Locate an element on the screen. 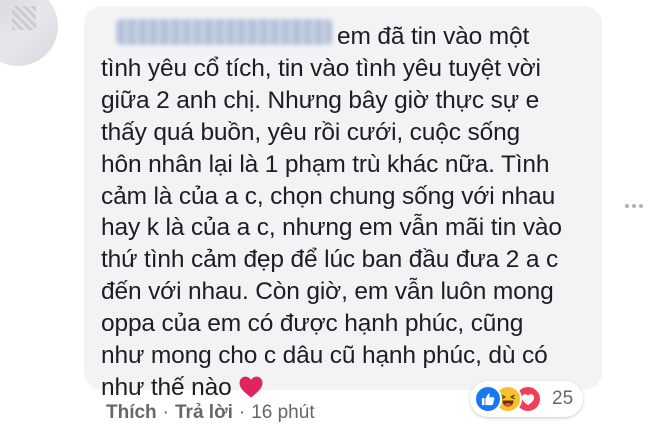  comment-line: thấy quá buồn, yêu rồi cưới, cuộc sống is located at coordinates (311, 132).